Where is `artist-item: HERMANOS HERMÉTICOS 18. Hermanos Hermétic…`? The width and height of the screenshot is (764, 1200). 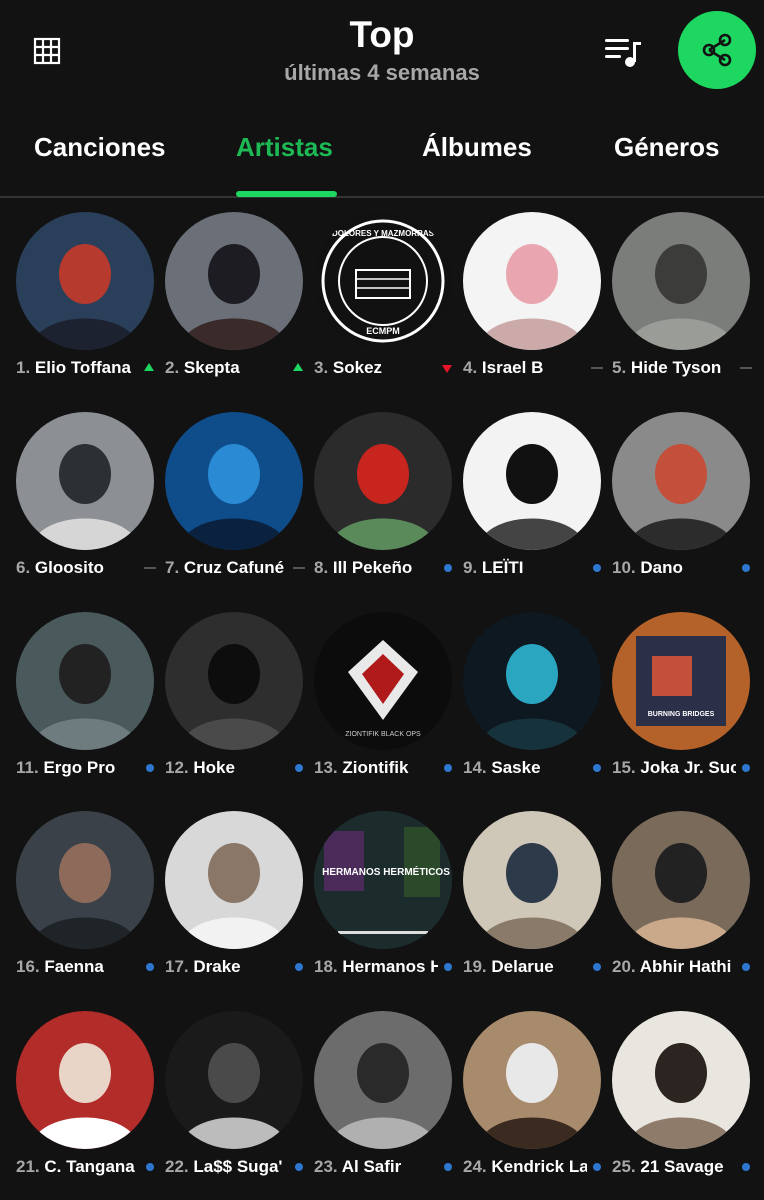 artist-item: HERMANOS HERMÉTICOS 18. Hermanos Hermétic… is located at coordinates (388, 906).